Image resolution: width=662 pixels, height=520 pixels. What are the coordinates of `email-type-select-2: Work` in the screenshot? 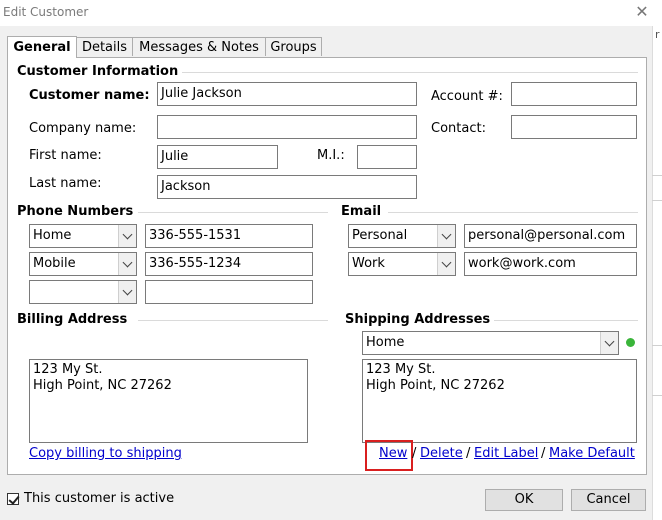 It's located at (402, 264).